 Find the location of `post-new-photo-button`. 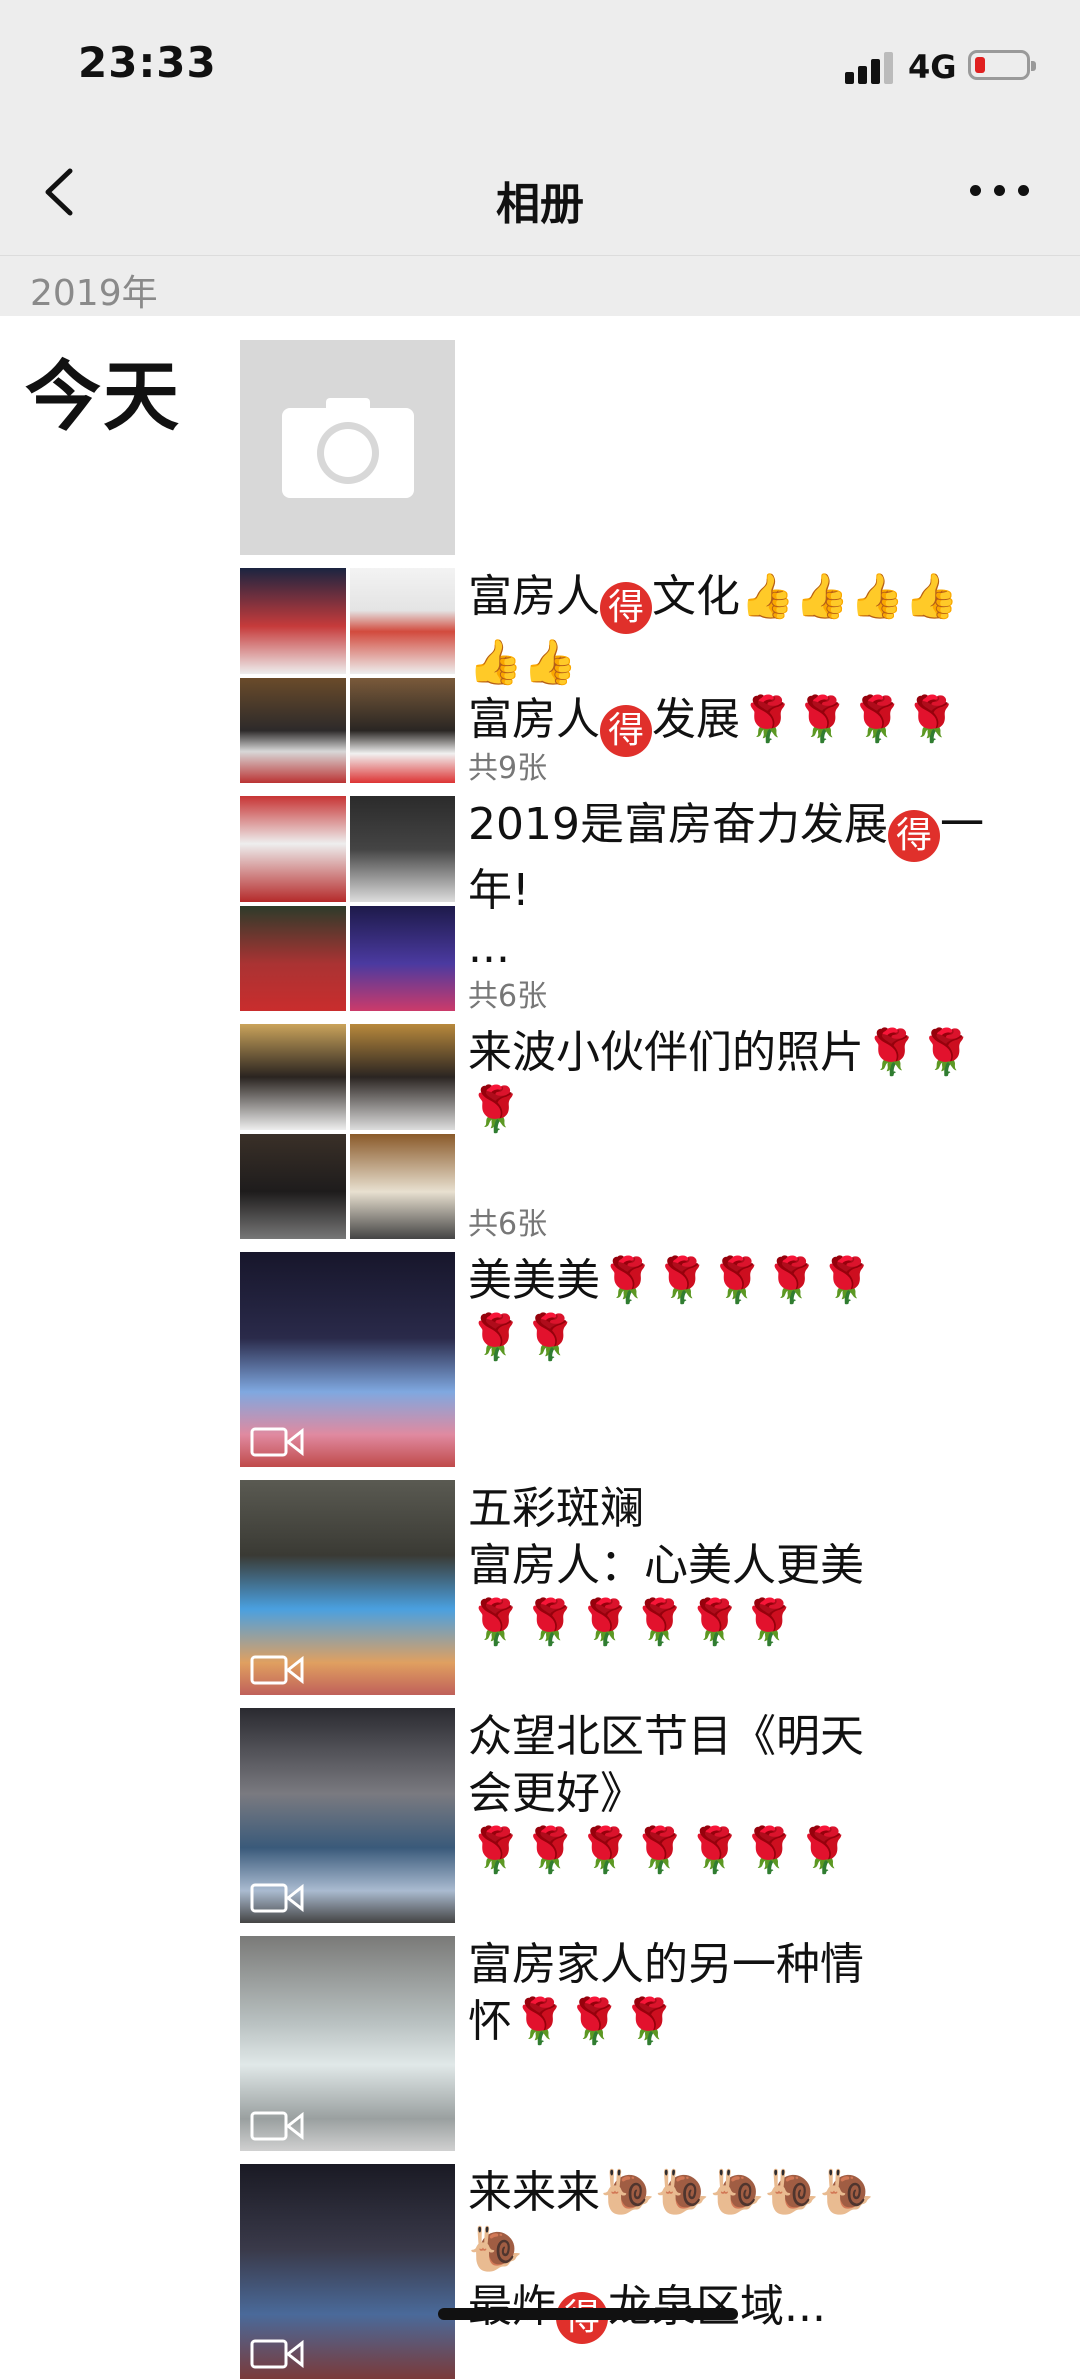

post-new-photo-button is located at coordinates (347, 447).